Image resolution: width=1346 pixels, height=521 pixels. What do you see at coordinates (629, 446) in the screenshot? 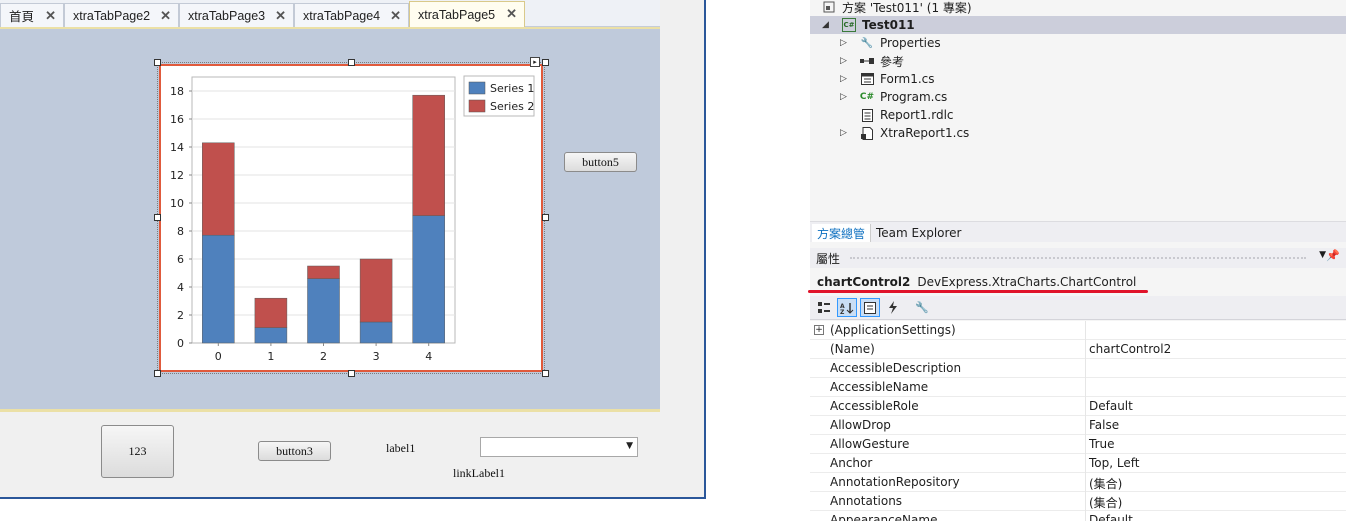
I see `chevron-down-icon: ▼` at bounding box center [629, 446].